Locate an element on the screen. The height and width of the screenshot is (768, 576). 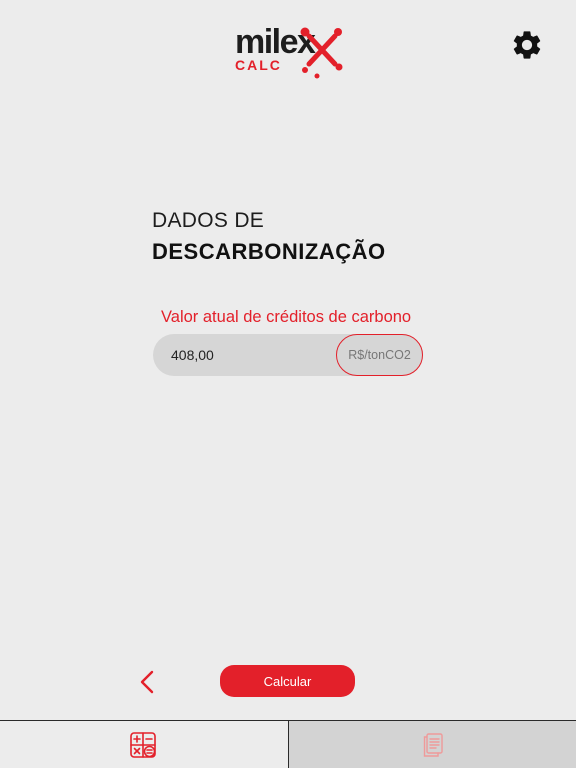
carbon-credit-label: Valor atual de créditos de carbono is located at coordinates (286, 317).